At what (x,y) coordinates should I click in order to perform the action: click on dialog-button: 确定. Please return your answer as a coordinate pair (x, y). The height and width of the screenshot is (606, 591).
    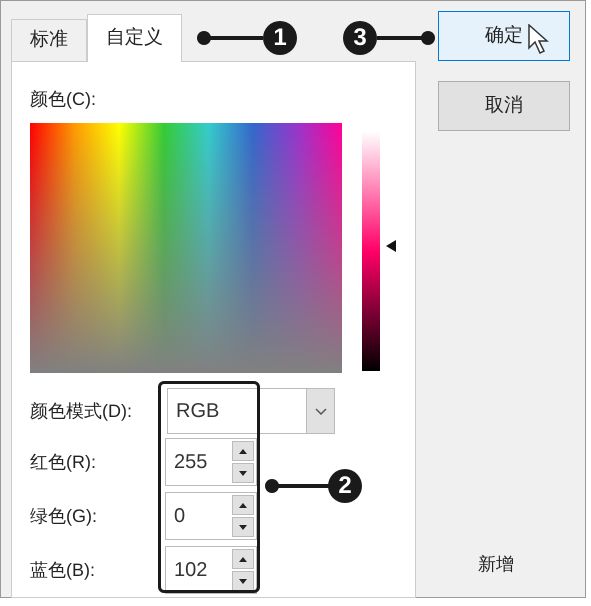
    Looking at the image, I should click on (504, 36).